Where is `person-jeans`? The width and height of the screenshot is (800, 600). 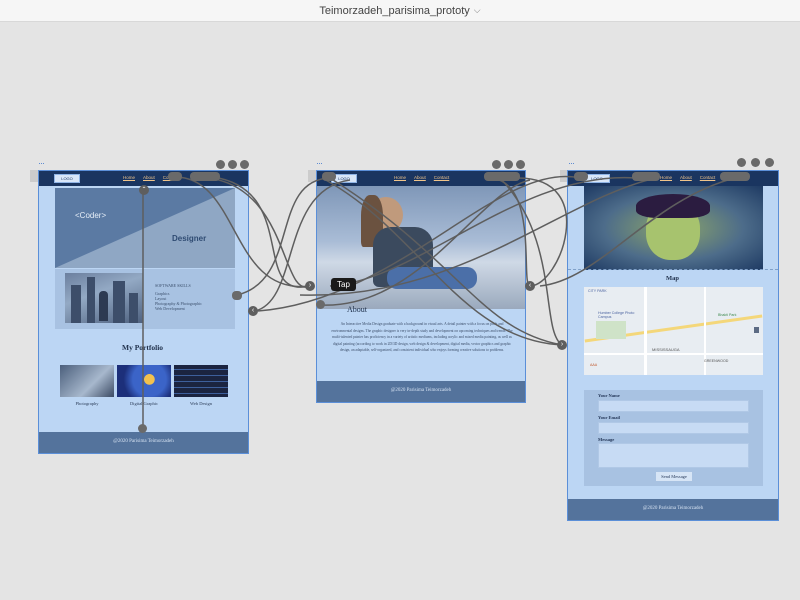
person-jeans is located at coordinates (432, 278).